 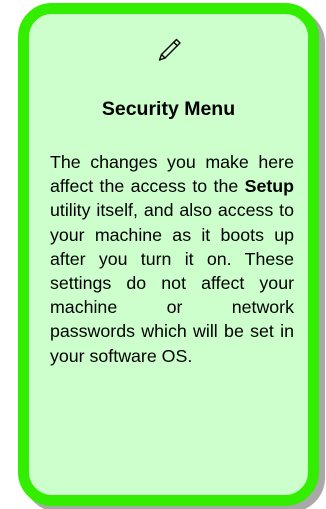 I want to click on pen-icon, so click(x=169, y=49).